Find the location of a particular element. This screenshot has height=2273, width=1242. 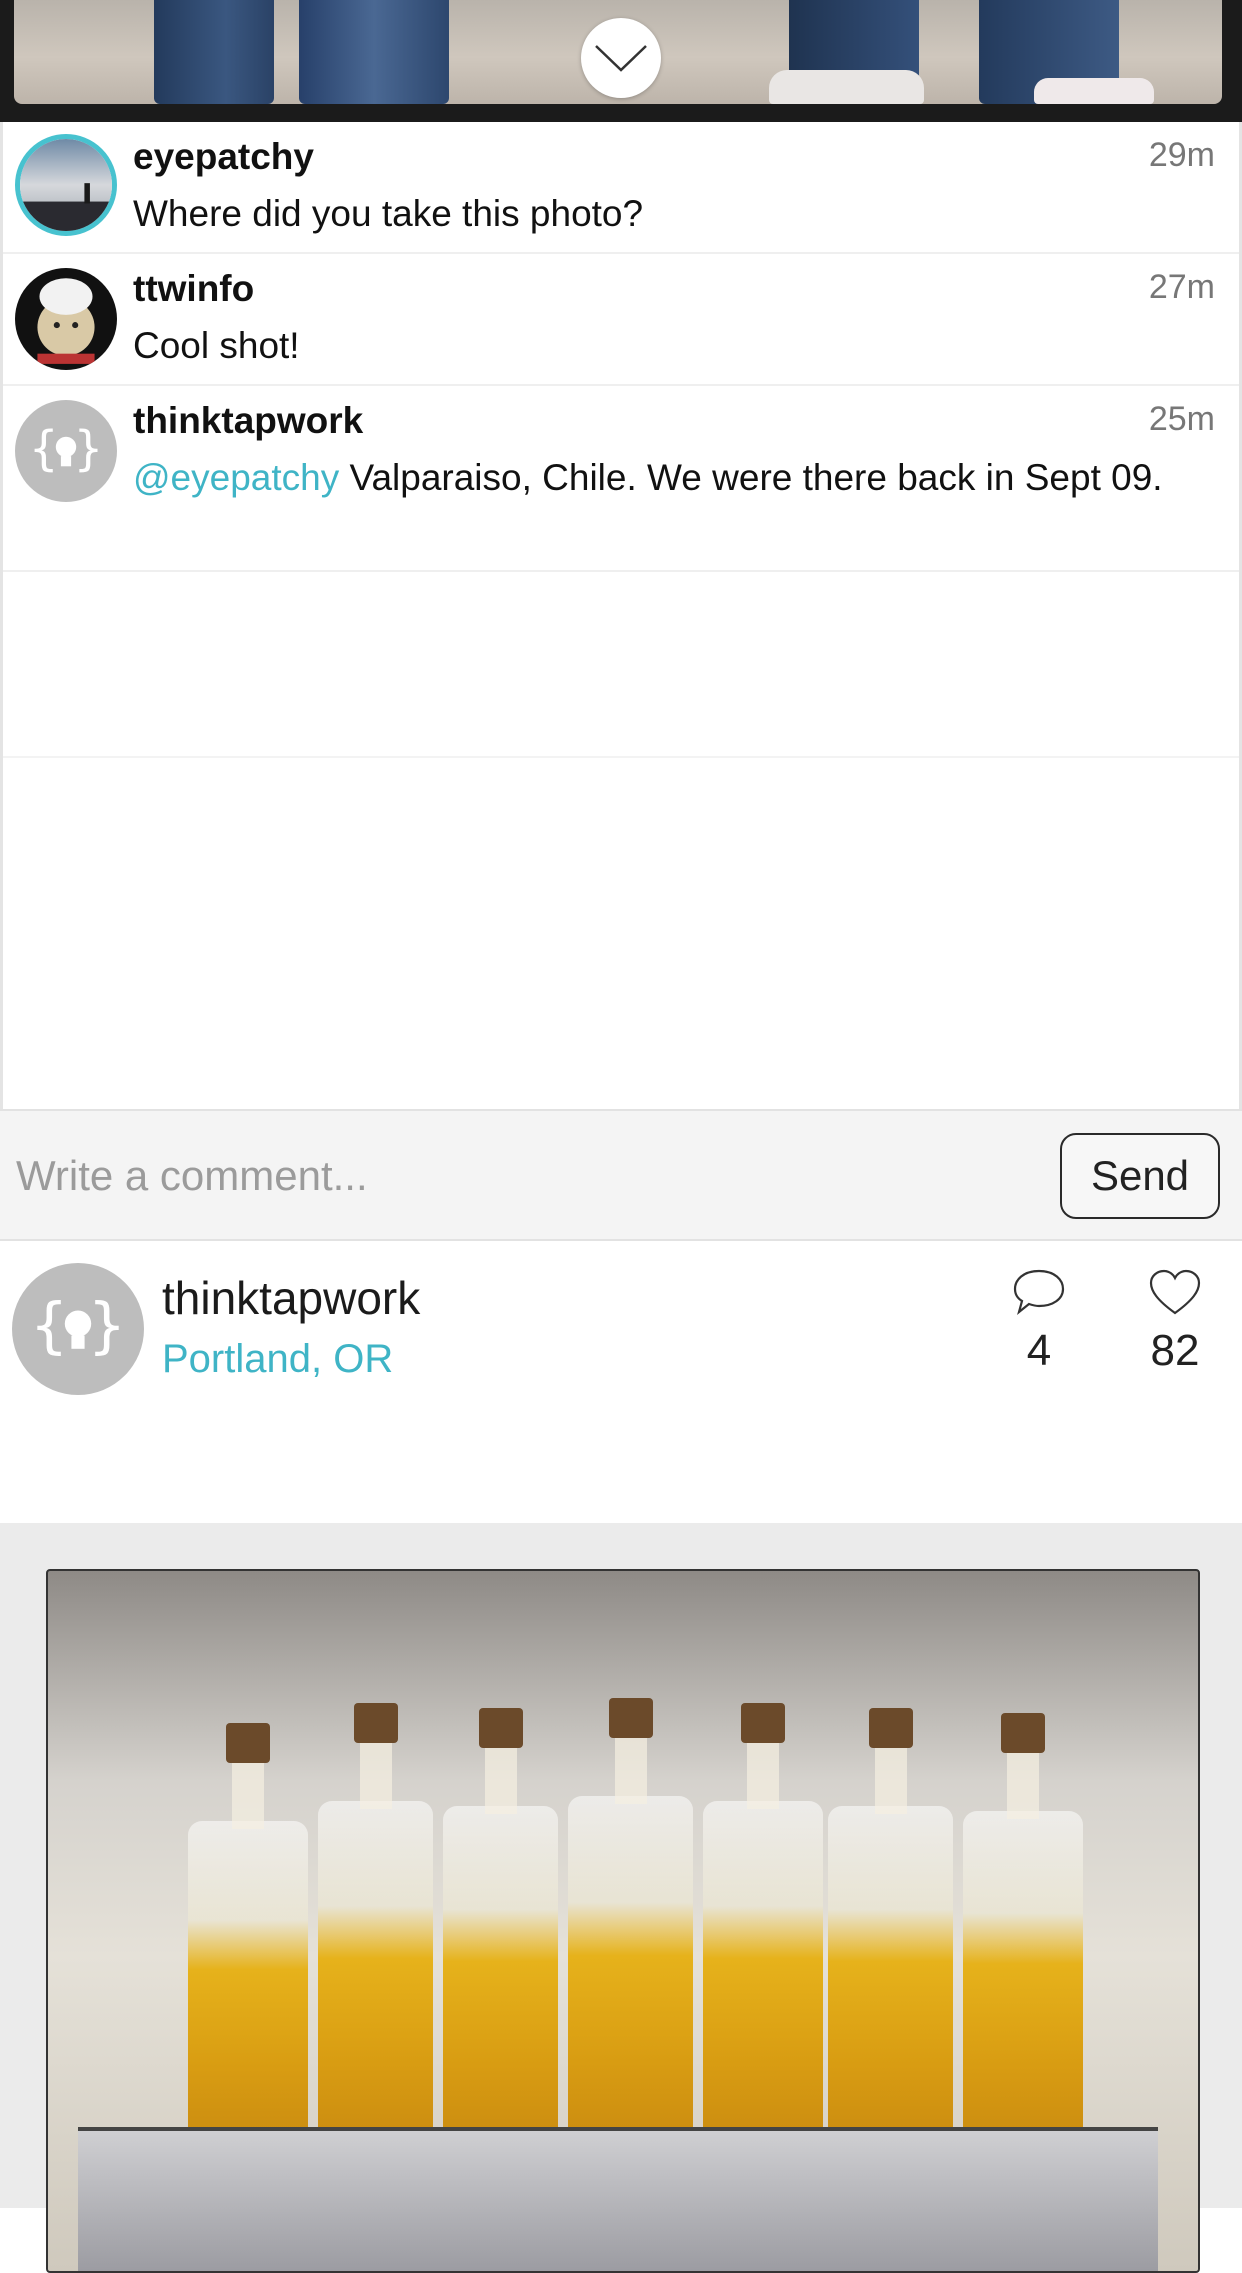

heart-icon is located at coordinates (1175, 1292).